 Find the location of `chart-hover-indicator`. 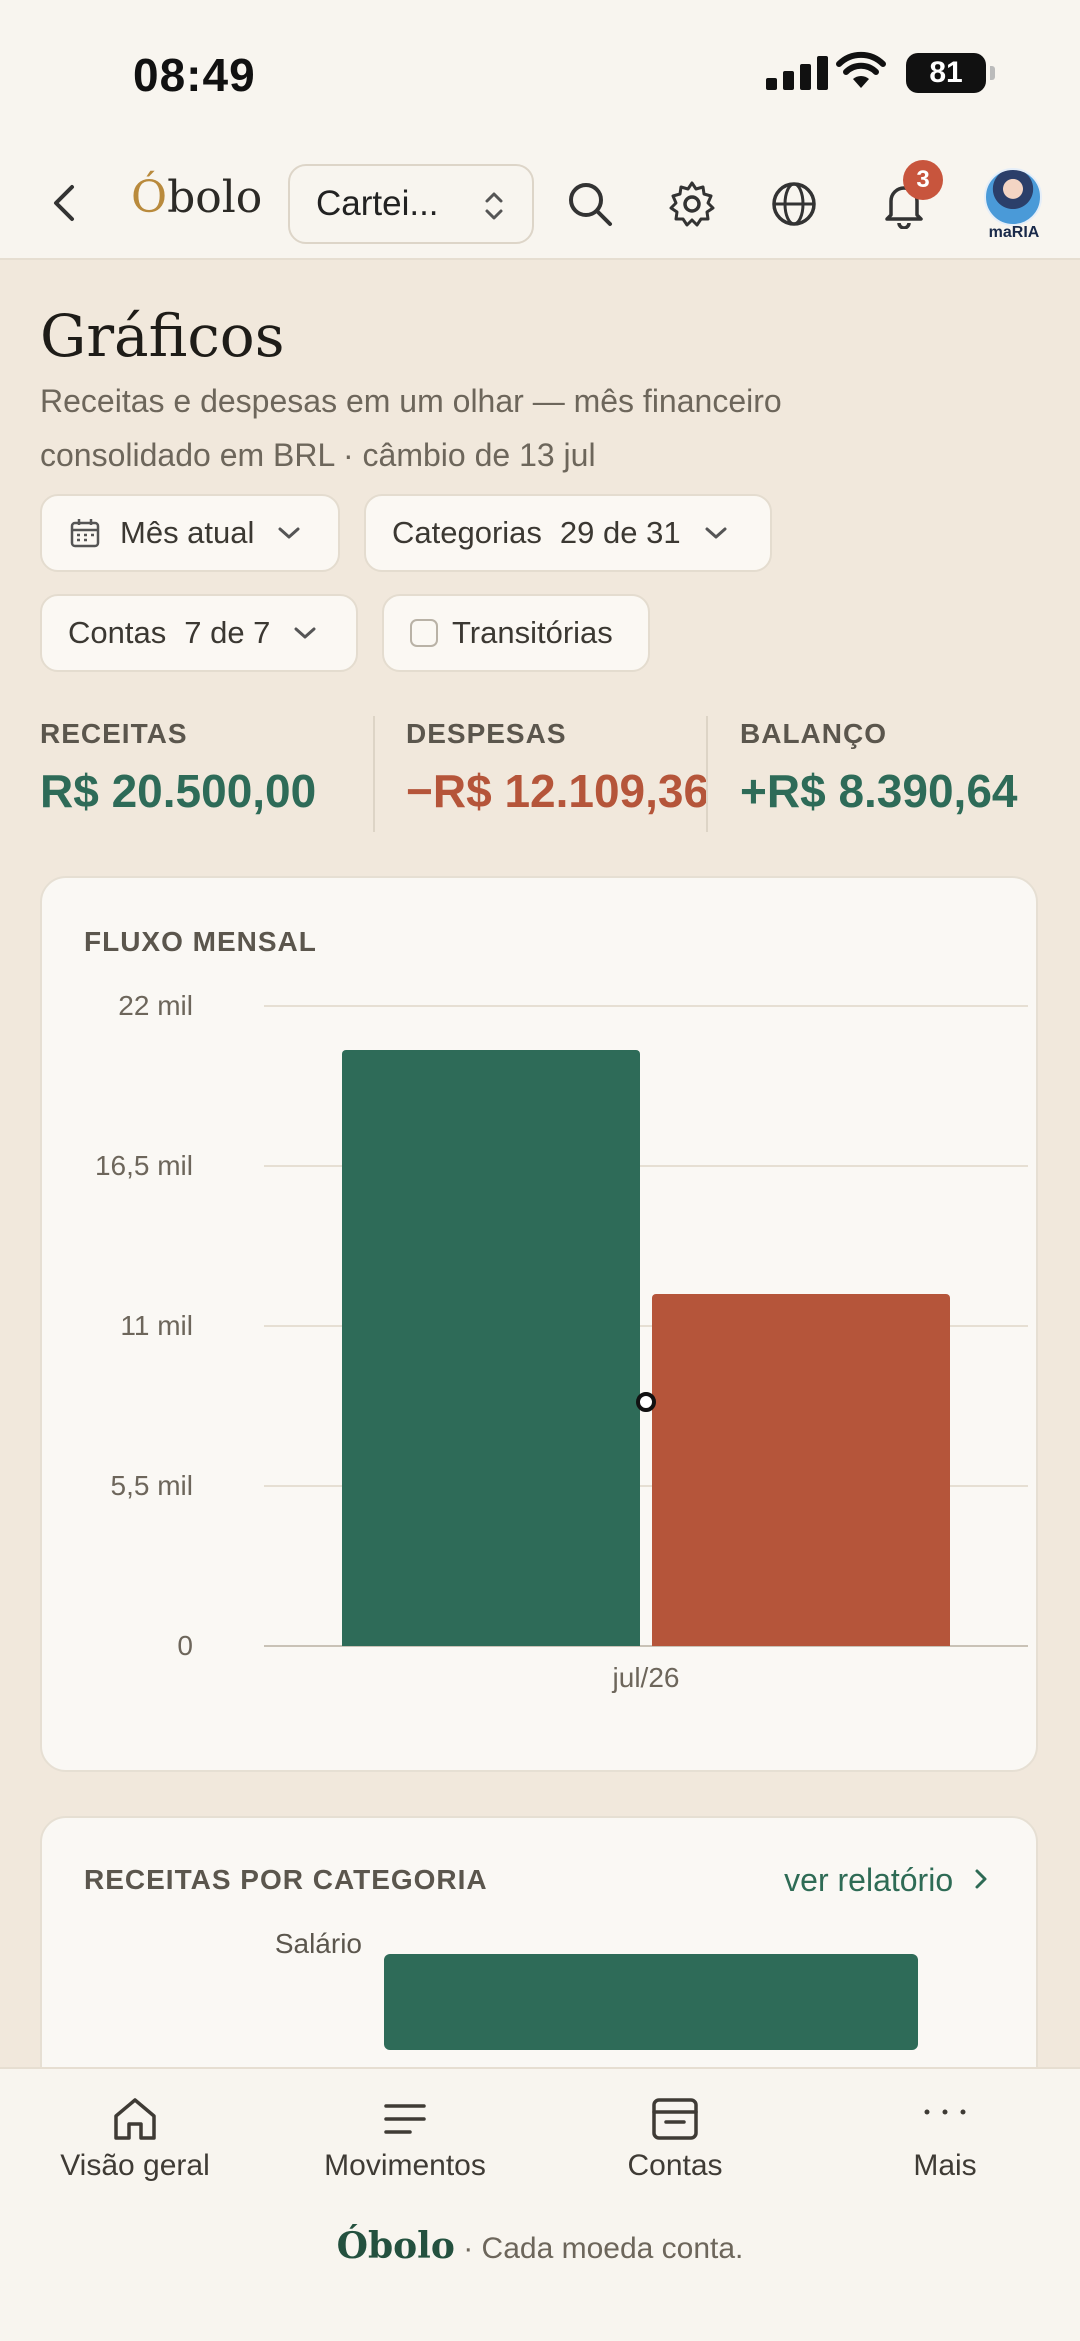

chart-hover-indicator is located at coordinates (646, 1402).